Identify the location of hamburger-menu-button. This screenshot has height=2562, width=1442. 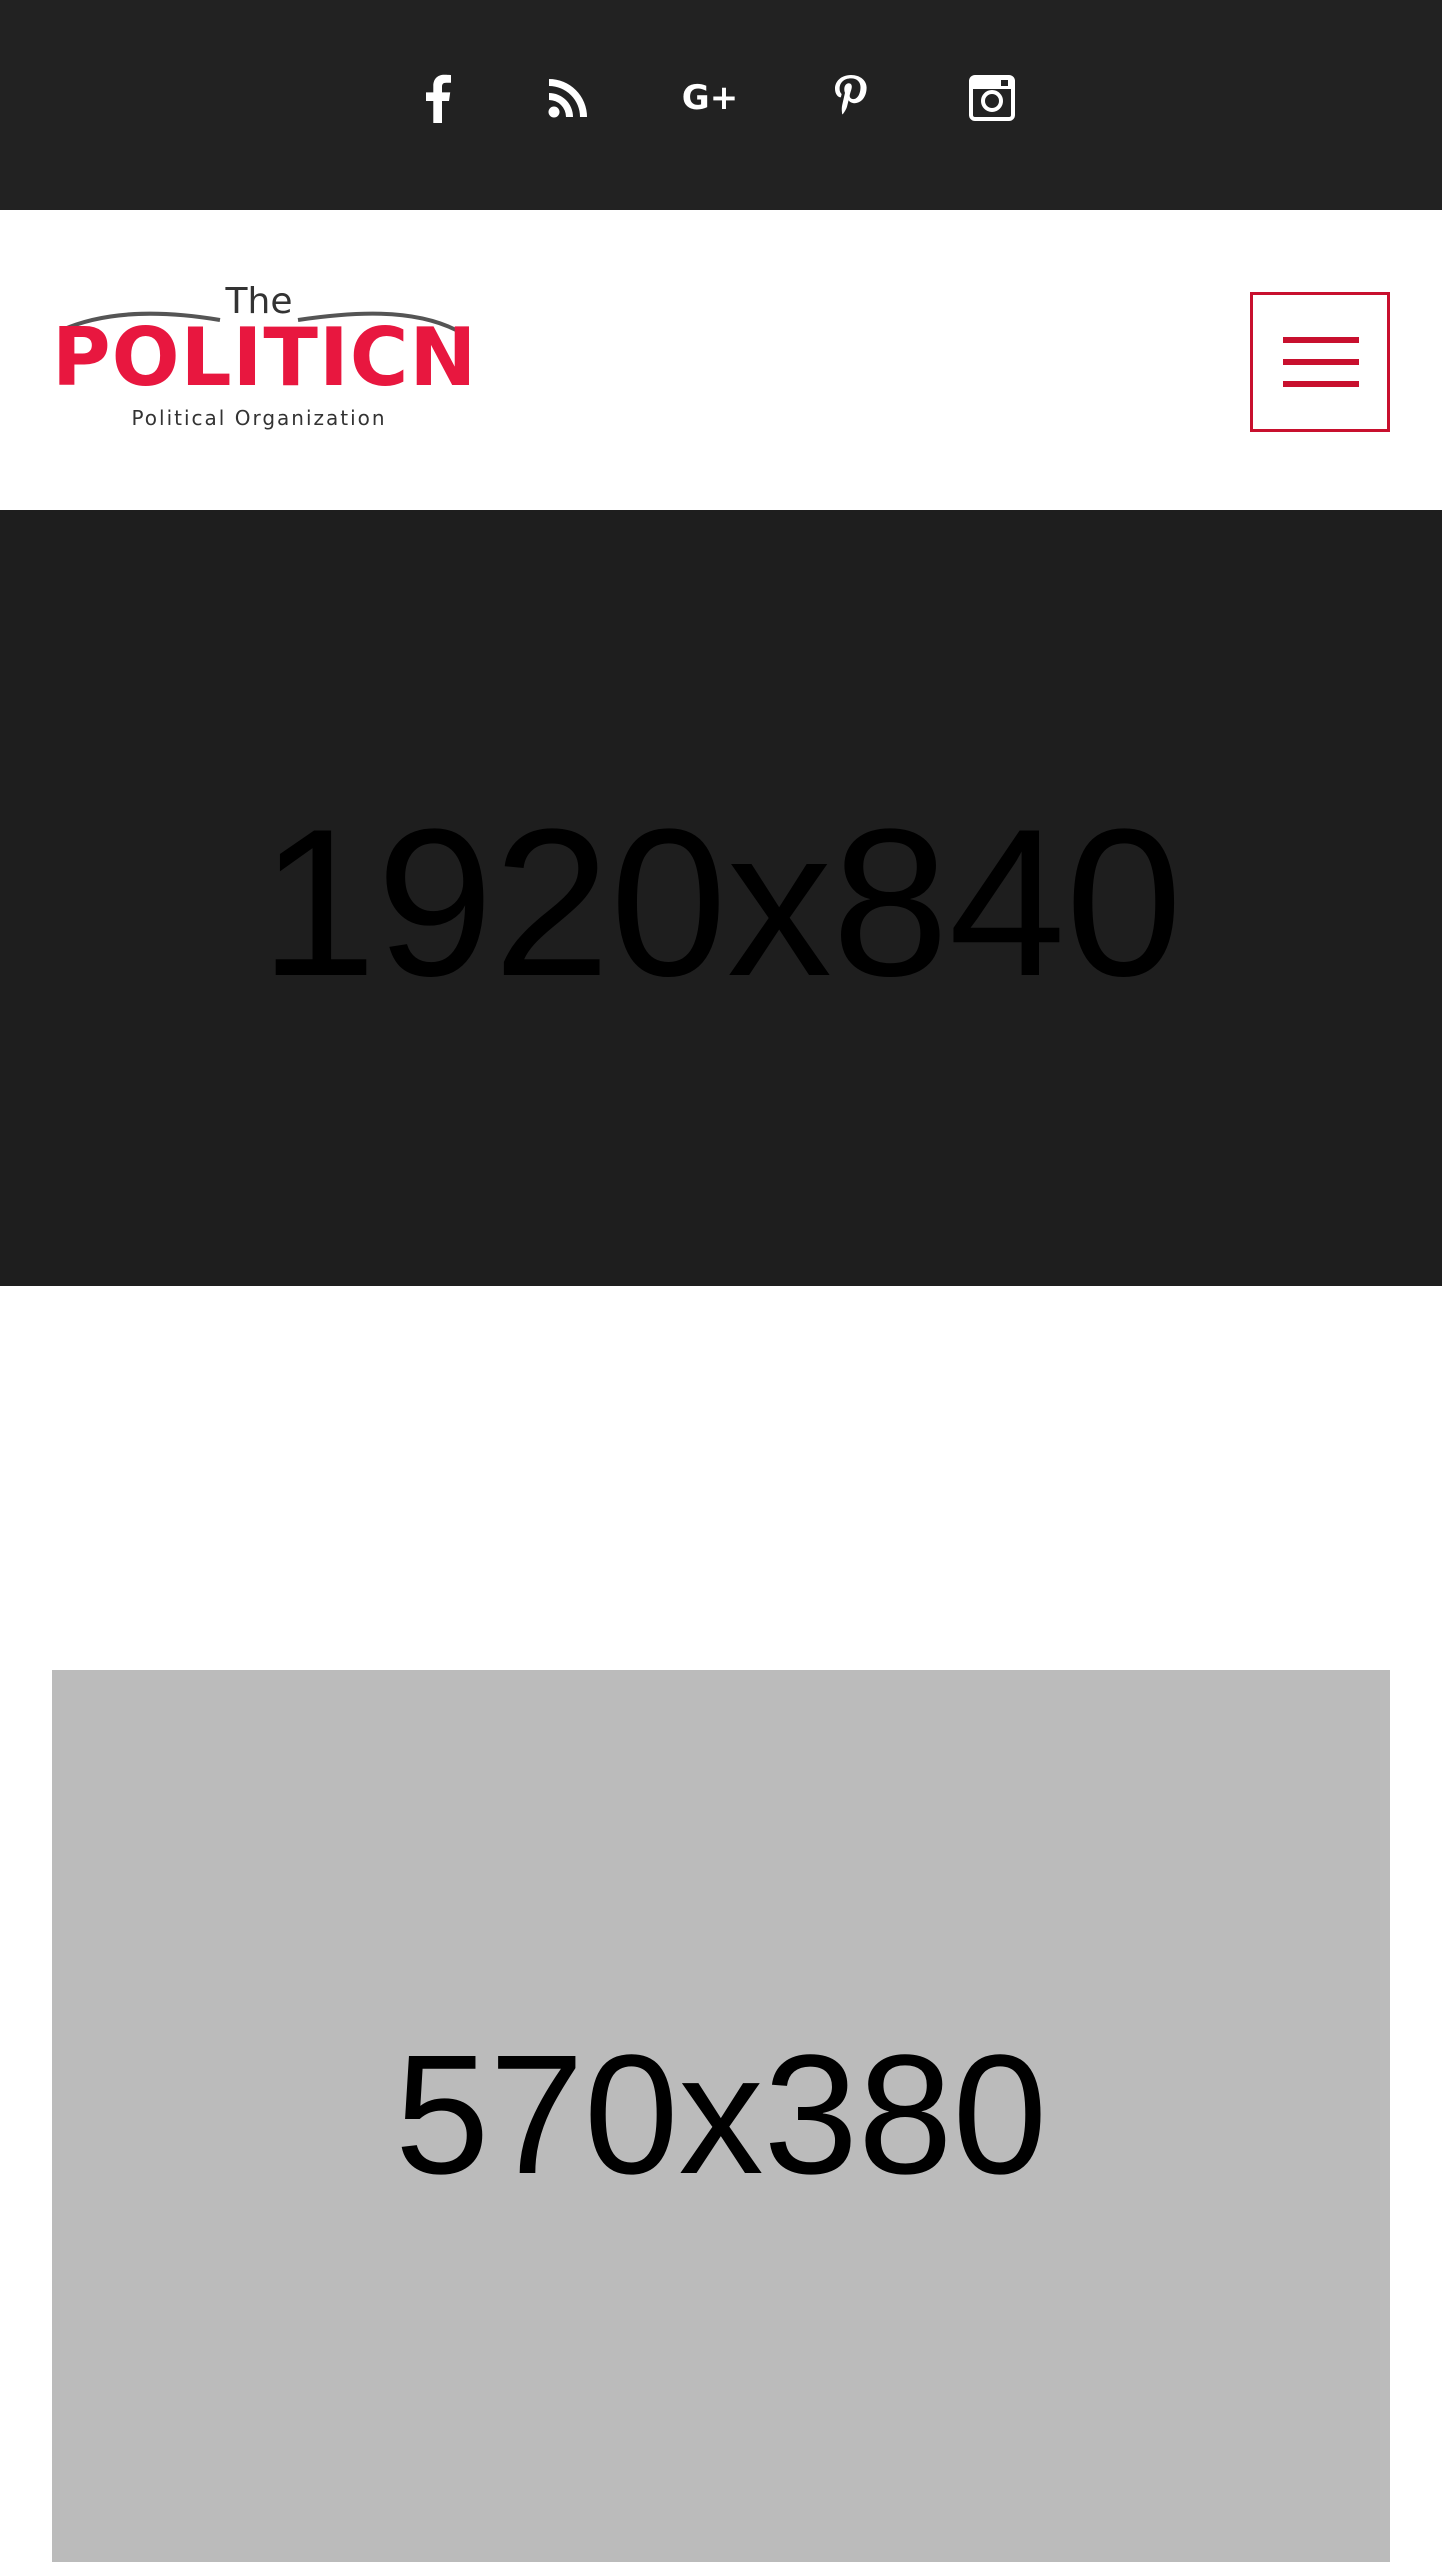
(1320, 362).